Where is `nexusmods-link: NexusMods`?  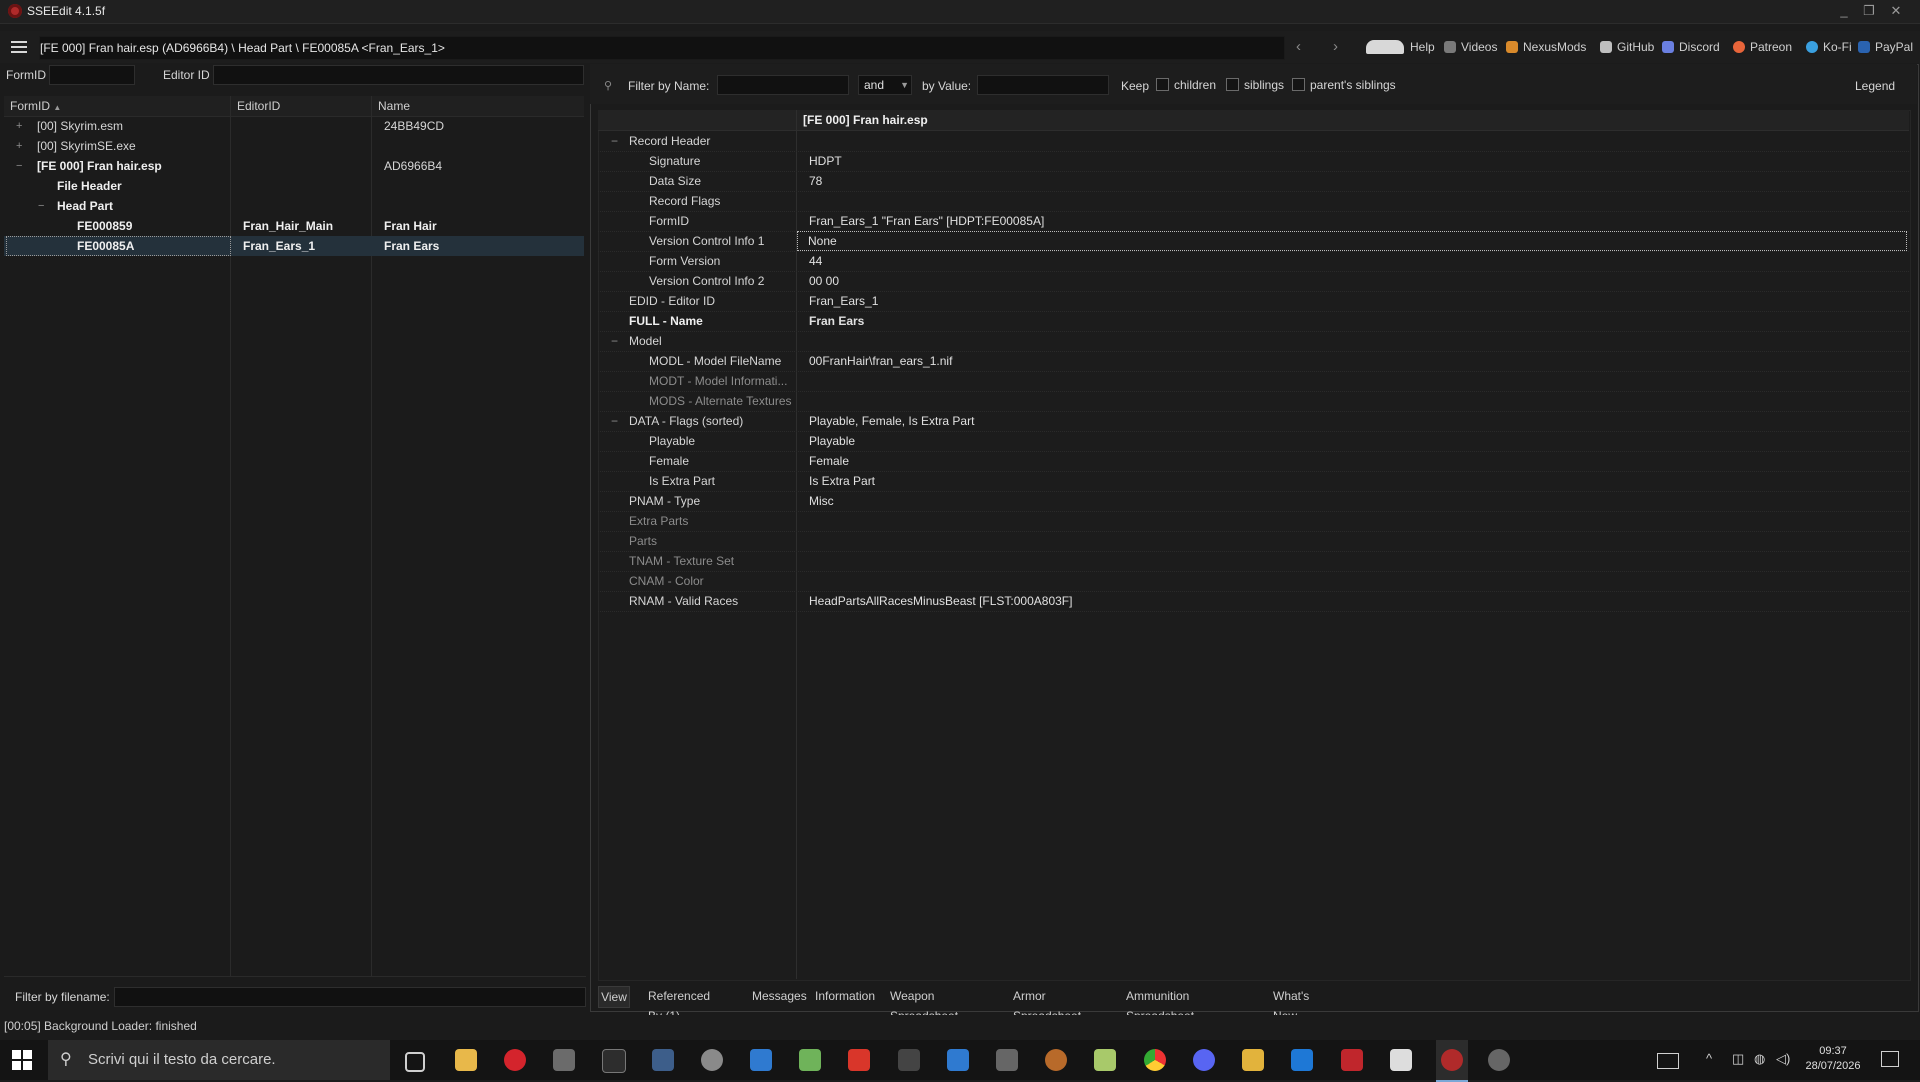 nexusmods-link: NexusMods is located at coordinates (1546, 47).